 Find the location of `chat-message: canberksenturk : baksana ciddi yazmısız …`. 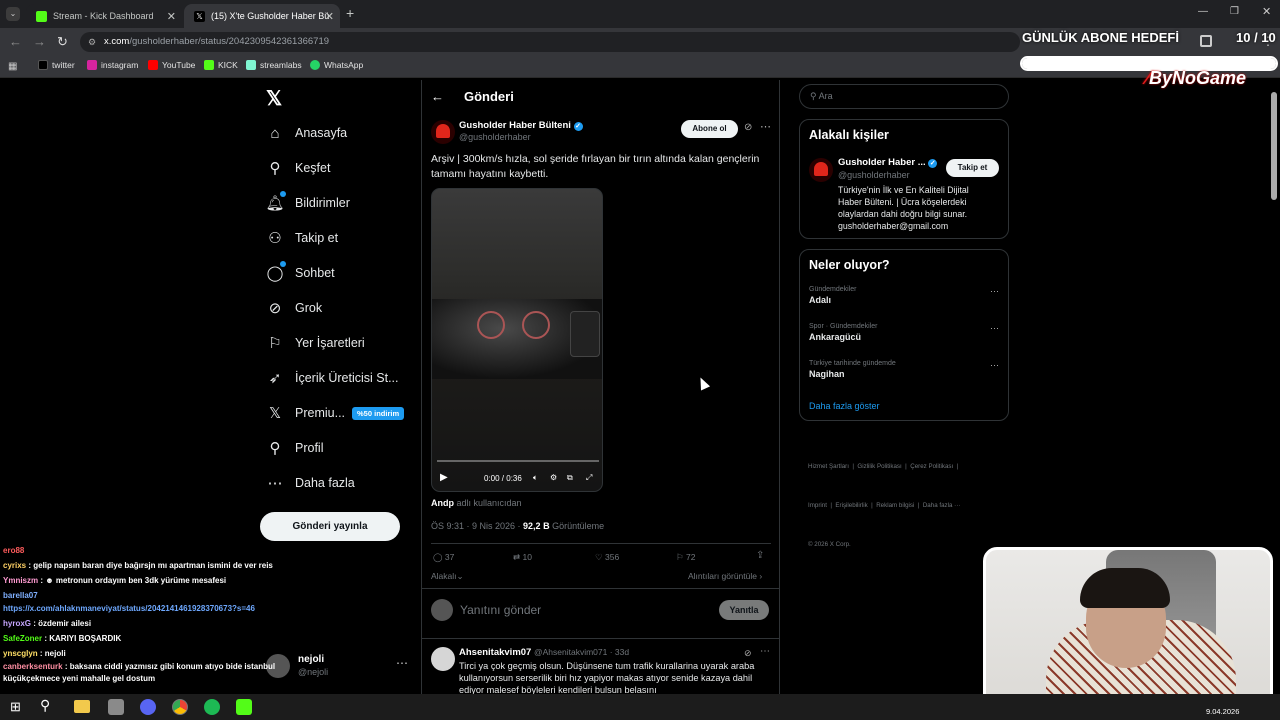

chat-message: canberksenturk : baksana ciddi yazmısız … is located at coordinates (139, 672).